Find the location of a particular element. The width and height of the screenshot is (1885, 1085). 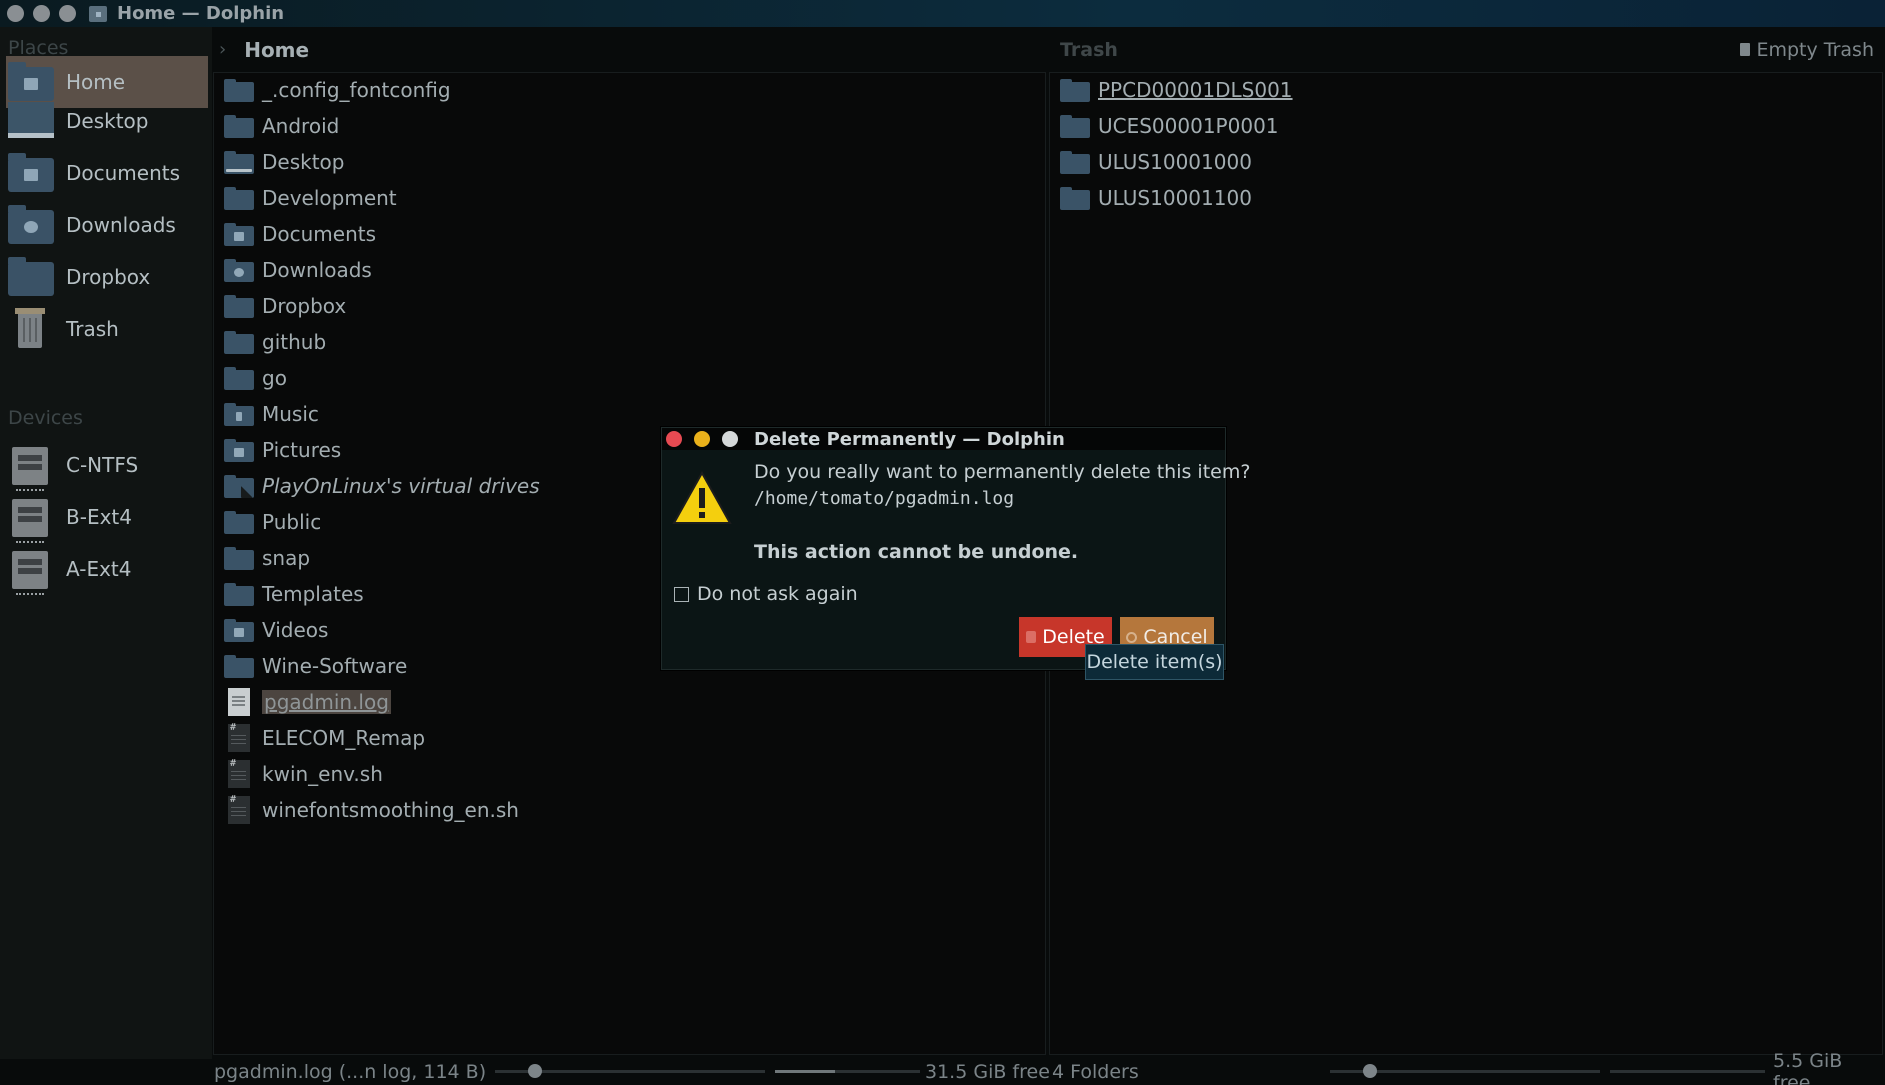

checkbox-label: Do not ask again is located at coordinates (777, 594).